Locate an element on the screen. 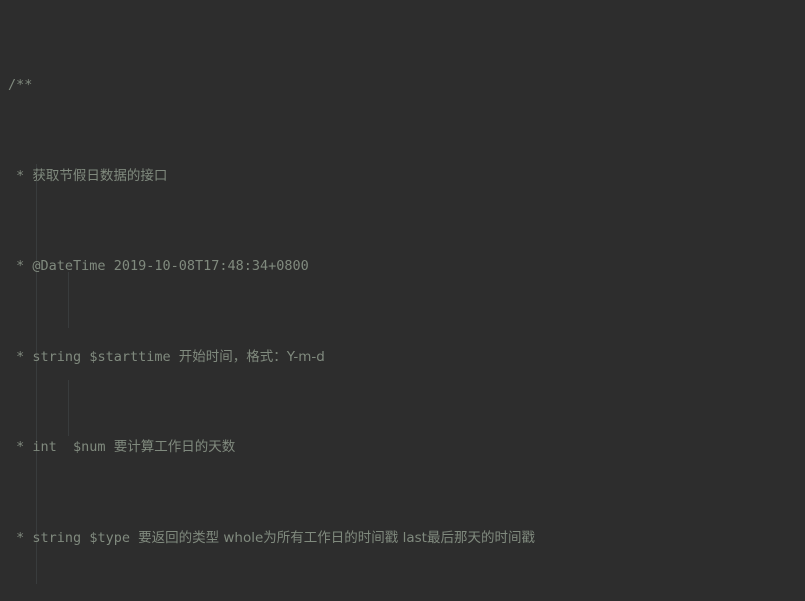  docblock-param-name: $starttime is located at coordinates (130, 356).